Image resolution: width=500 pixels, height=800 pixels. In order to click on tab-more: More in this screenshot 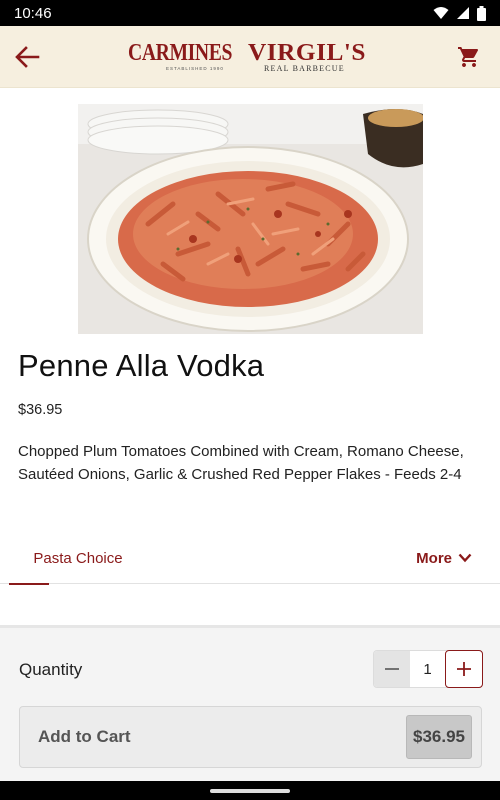, I will do `click(444, 558)`.